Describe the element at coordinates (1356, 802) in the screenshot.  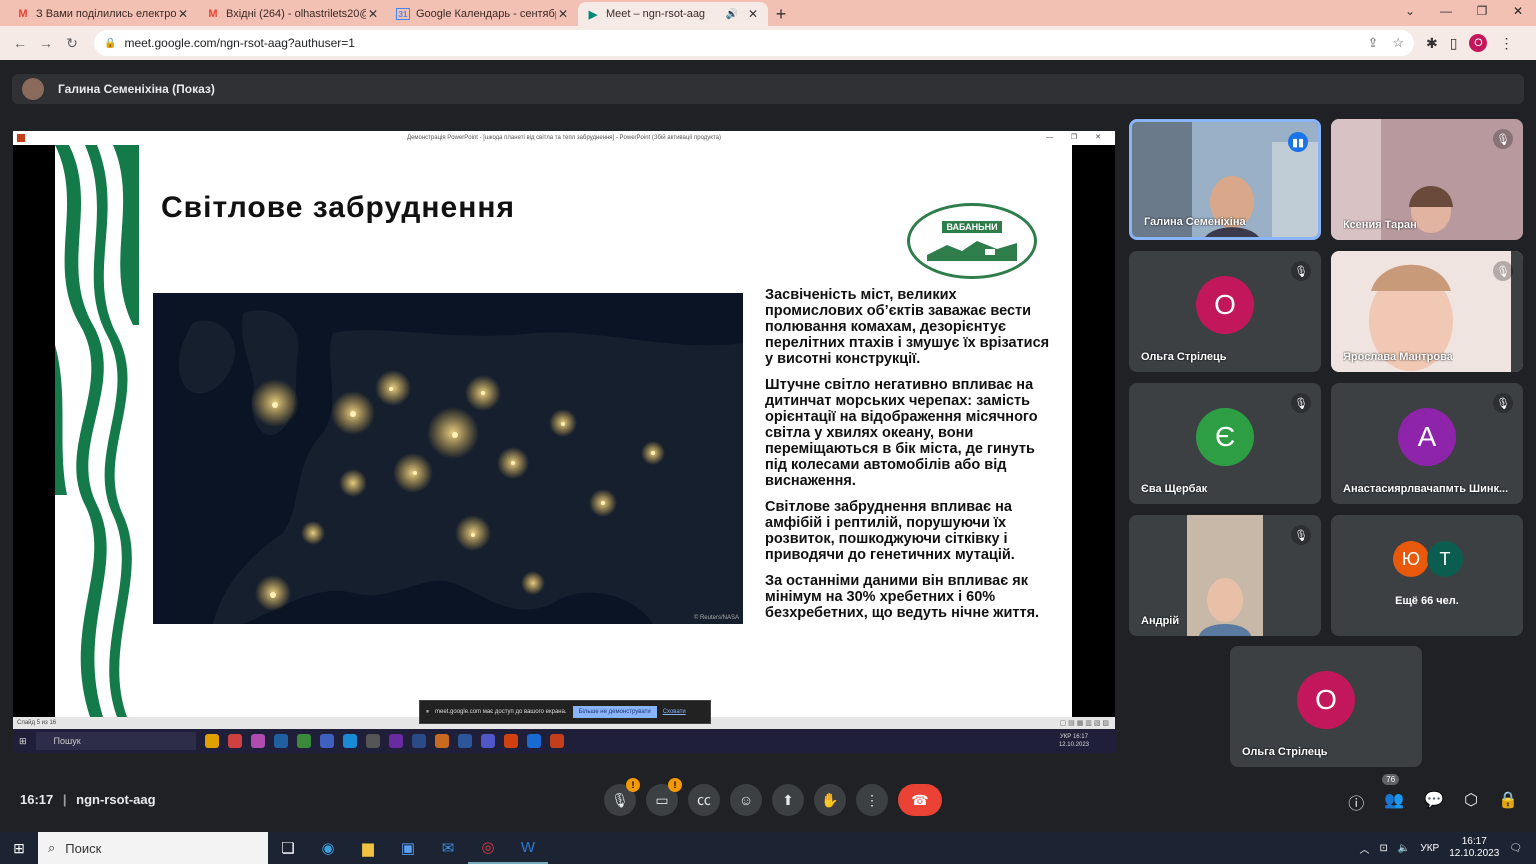
I see `info-icon: ⓘ` at that location.